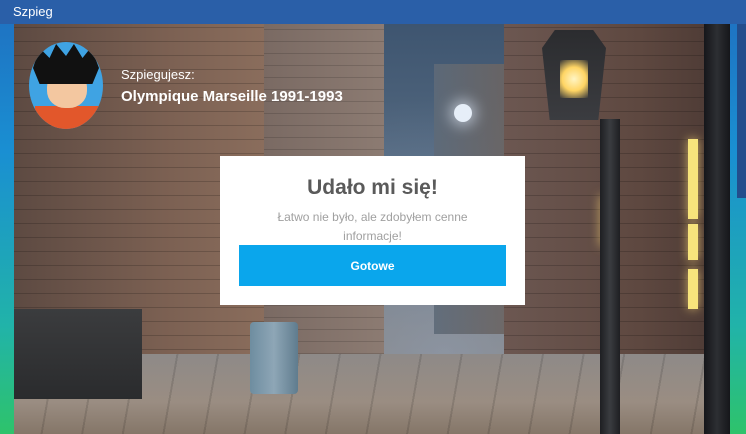  What do you see at coordinates (741, 111) in the screenshot?
I see `background-panel-strip` at bounding box center [741, 111].